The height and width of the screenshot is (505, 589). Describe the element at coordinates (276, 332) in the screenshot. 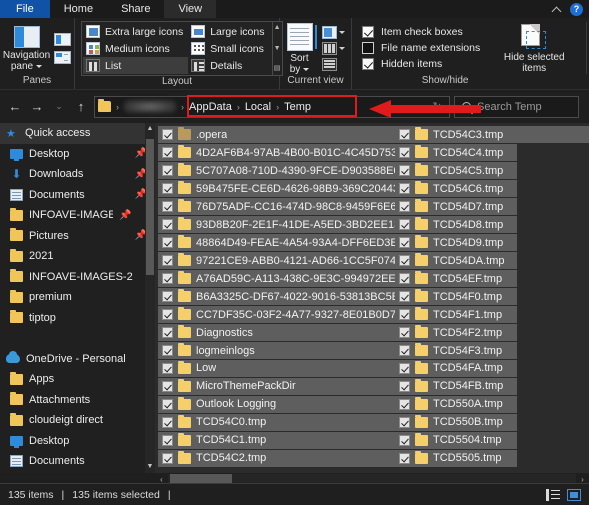

I see `list-item: Diagnostics` at that location.